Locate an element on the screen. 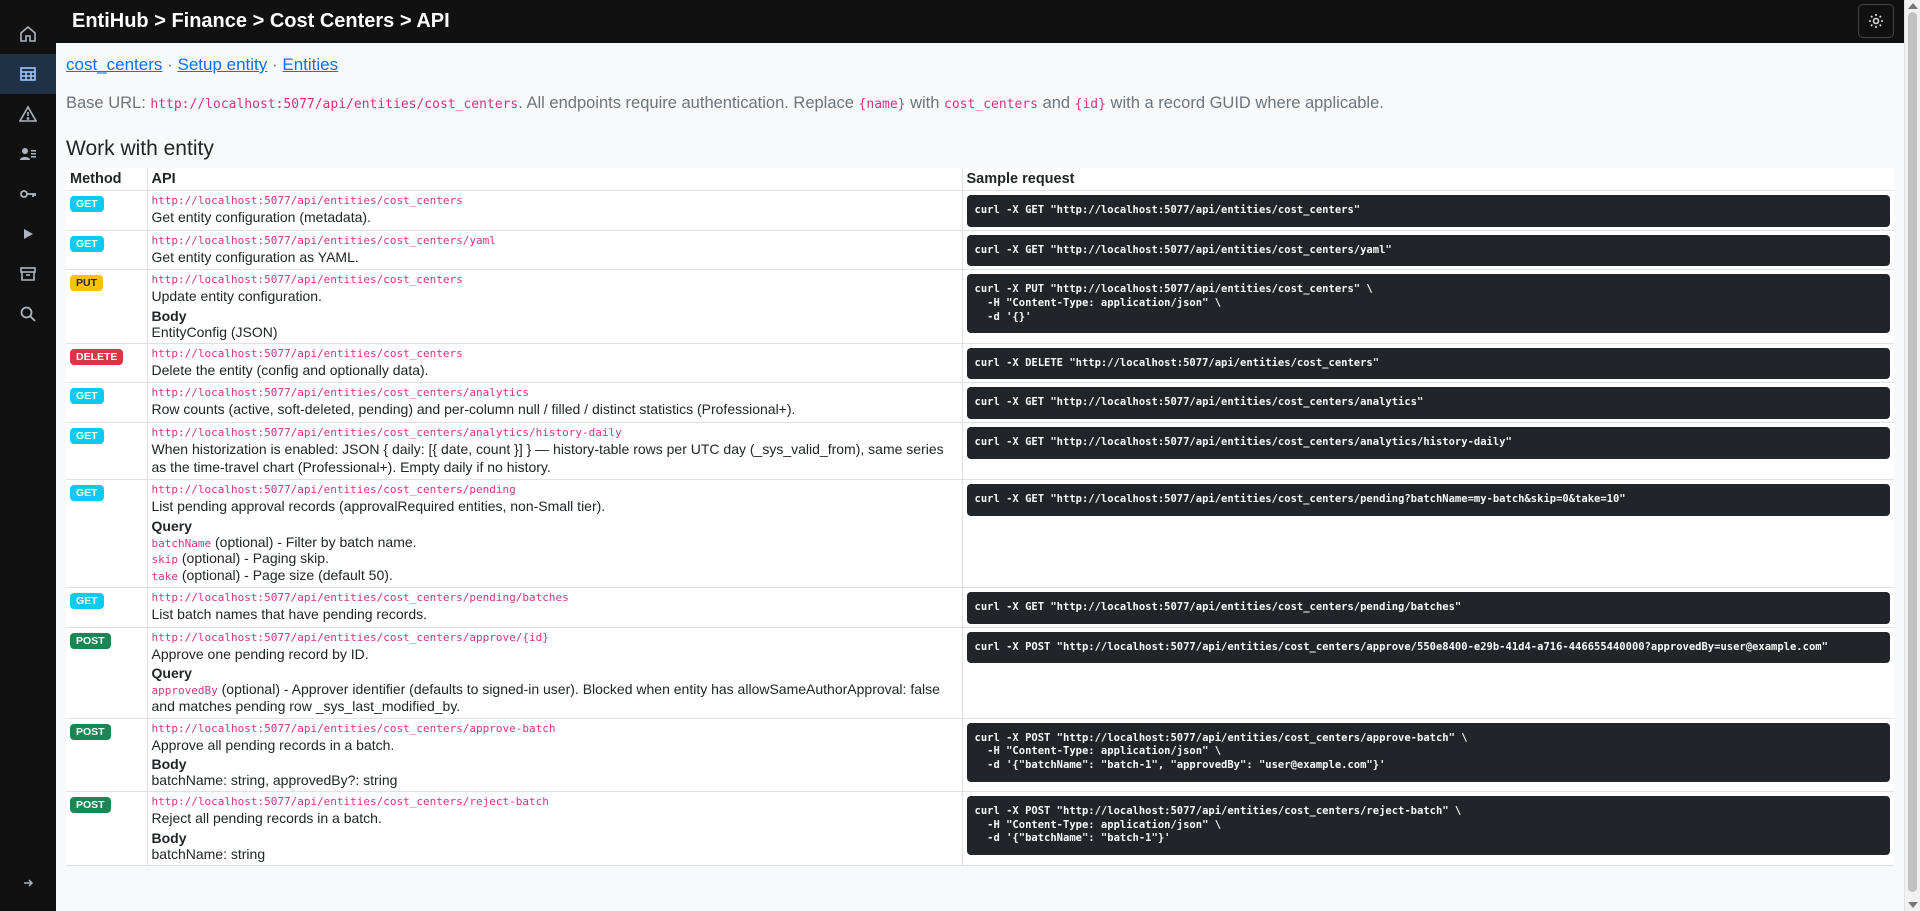  column-header-sample: Sample request is located at coordinates (1428, 179).